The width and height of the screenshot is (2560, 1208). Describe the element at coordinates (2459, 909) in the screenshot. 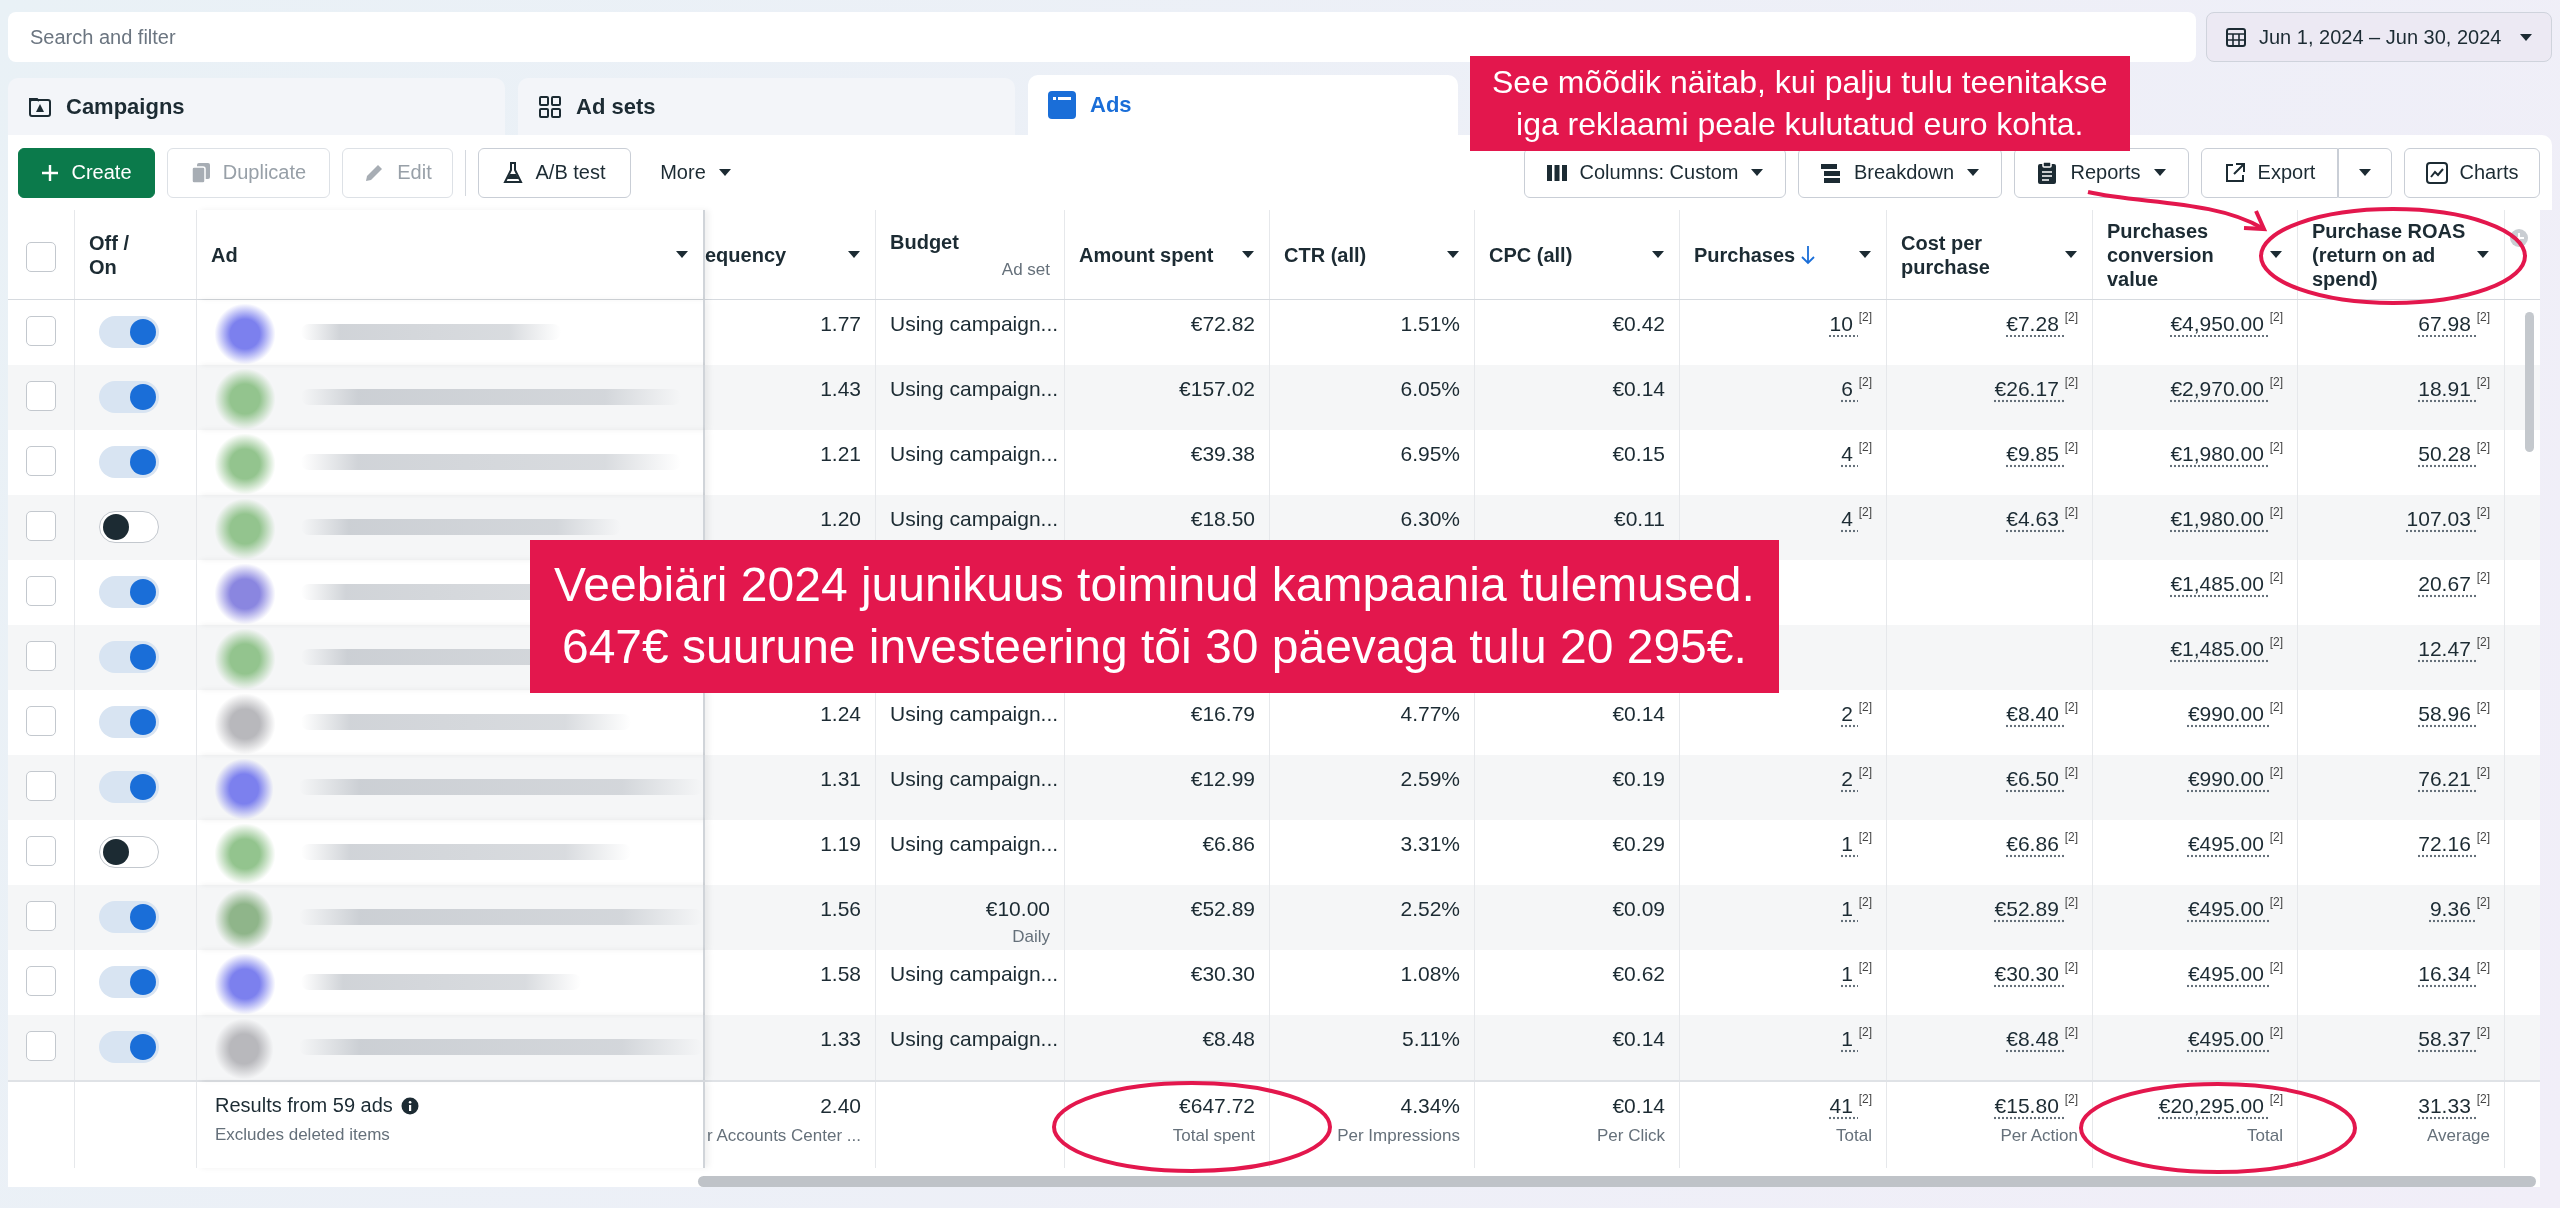

I see `table-cell: 9.36 $^{[2]}$` at that location.